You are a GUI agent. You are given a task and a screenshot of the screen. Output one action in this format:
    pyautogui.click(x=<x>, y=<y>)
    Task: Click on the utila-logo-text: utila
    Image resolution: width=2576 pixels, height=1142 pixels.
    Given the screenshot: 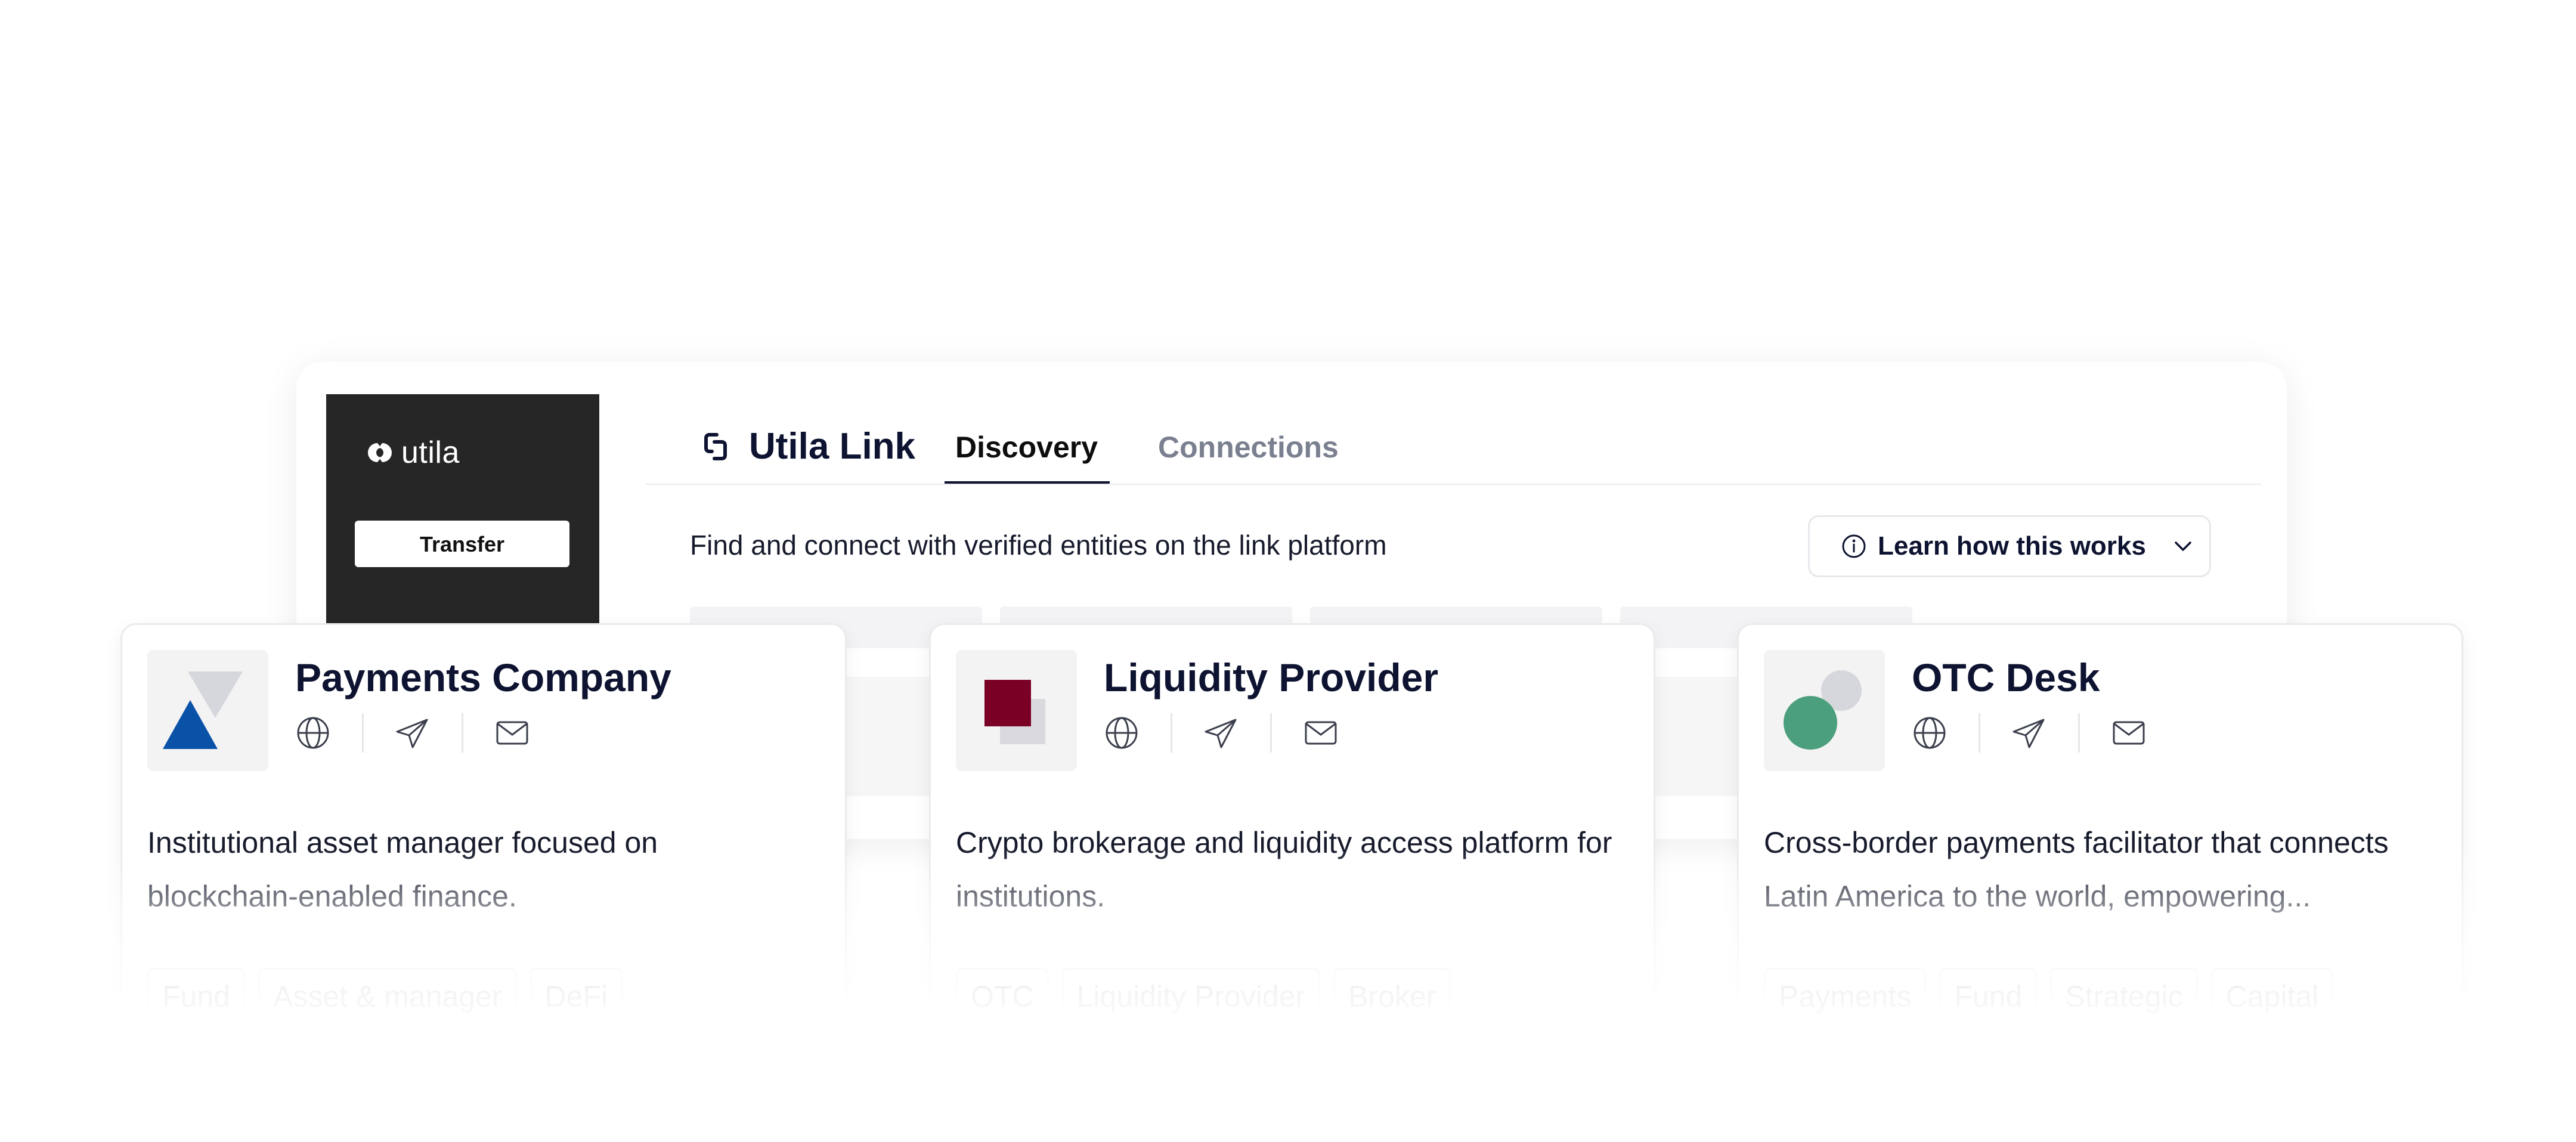 What is the action you would take?
    pyautogui.click(x=431, y=452)
    